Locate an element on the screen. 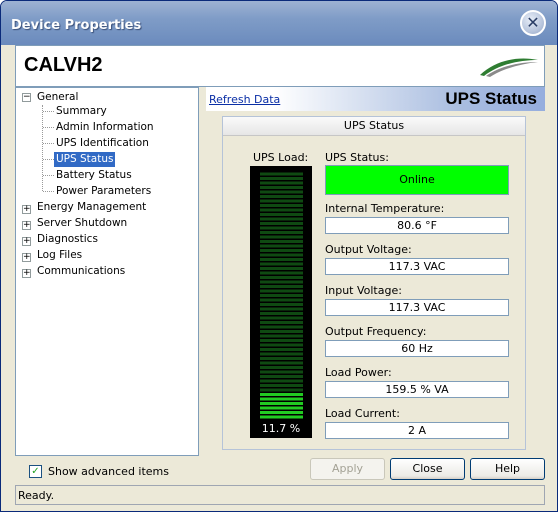 The height and width of the screenshot is (512, 558). show-advanced-checkbox: ✓ is located at coordinates (35, 471).